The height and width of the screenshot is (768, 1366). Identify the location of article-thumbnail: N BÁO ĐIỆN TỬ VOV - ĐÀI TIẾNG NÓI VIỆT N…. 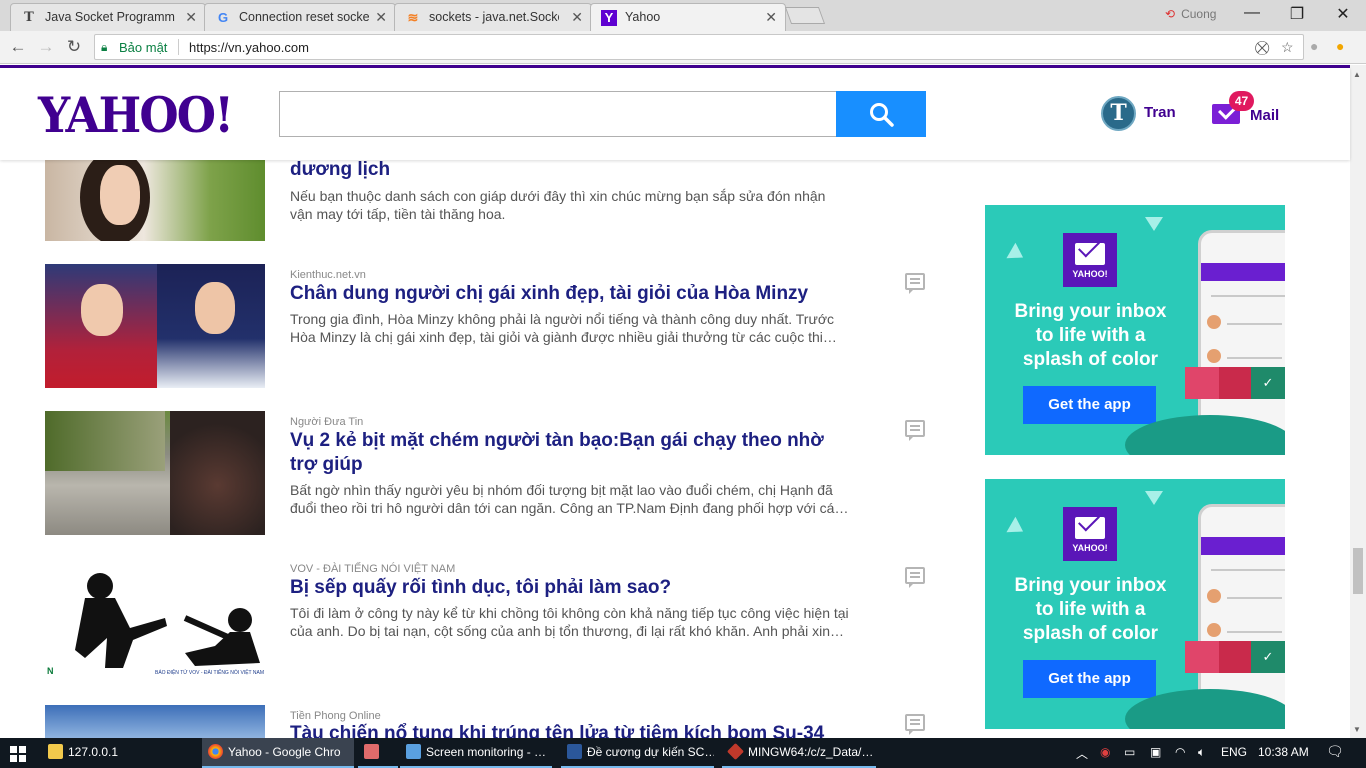
(155, 620).